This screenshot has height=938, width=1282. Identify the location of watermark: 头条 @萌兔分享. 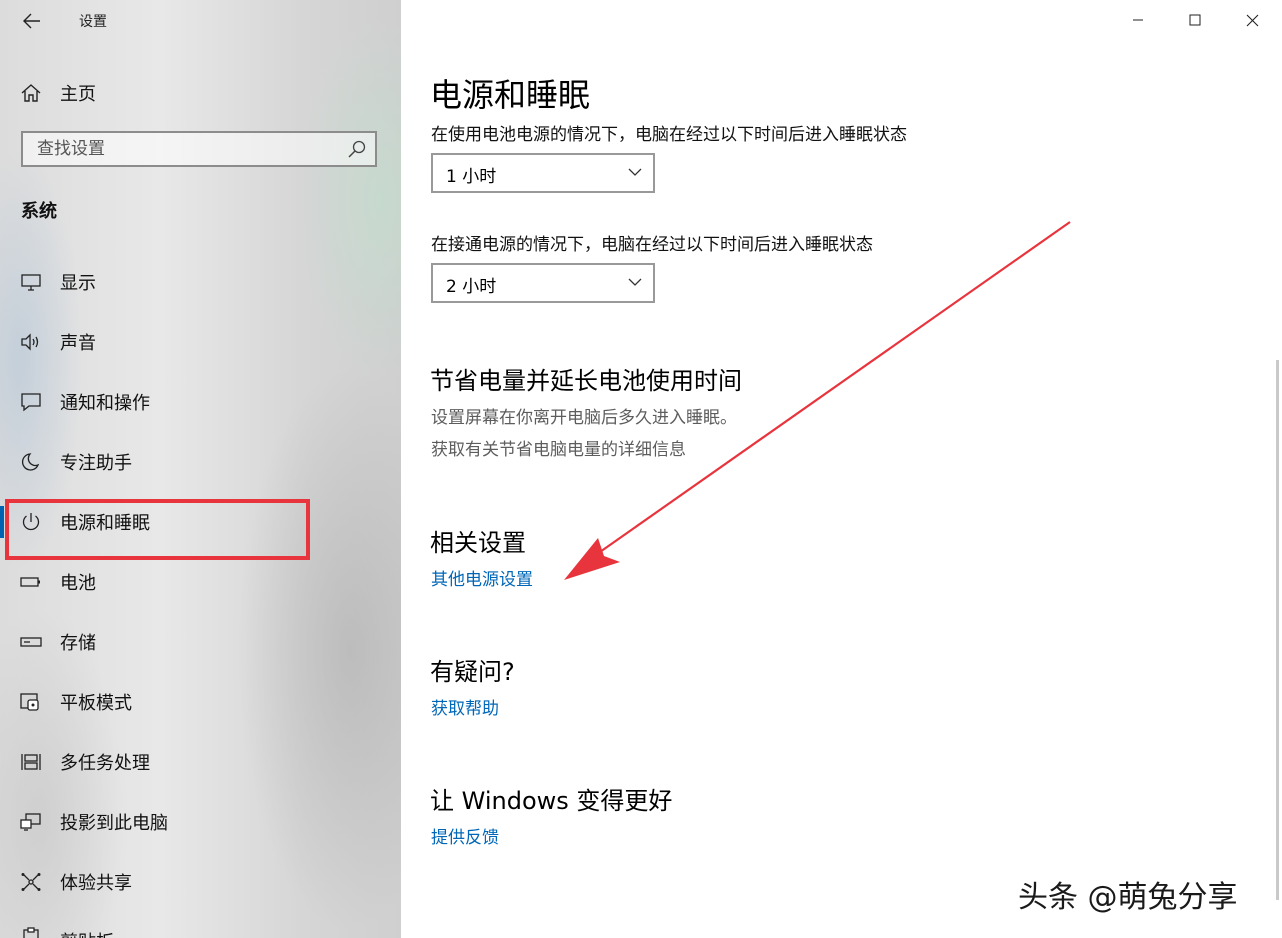
(1128, 897).